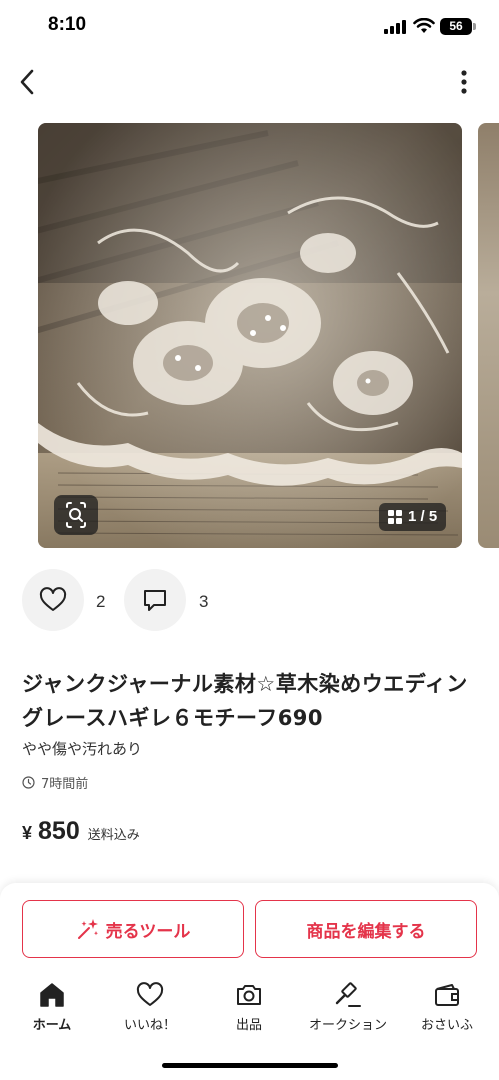 This screenshot has width=499, height=1080. What do you see at coordinates (52, 1010) in the screenshot?
I see `tab-home: ホーム` at bounding box center [52, 1010].